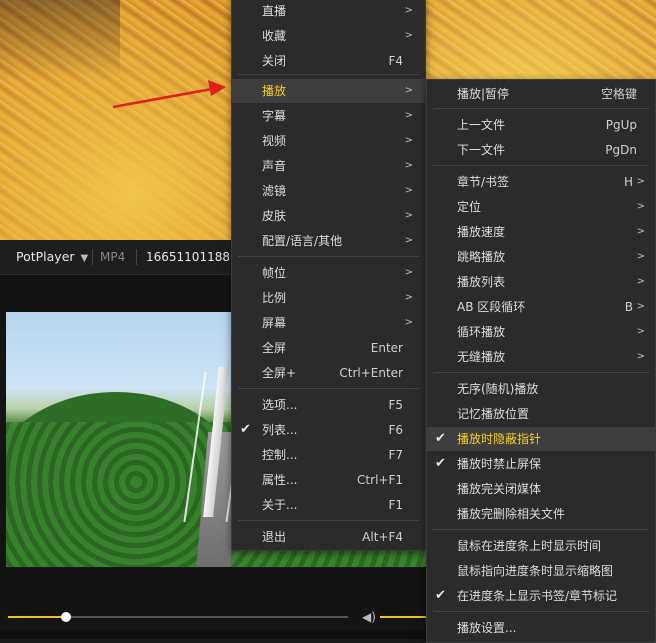 Image resolution: width=656 pixels, height=643 pixels. What do you see at coordinates (395, 505) in the screenshot?
I see `menu-item-shortcut: F1` at bounding box center [395, 505].